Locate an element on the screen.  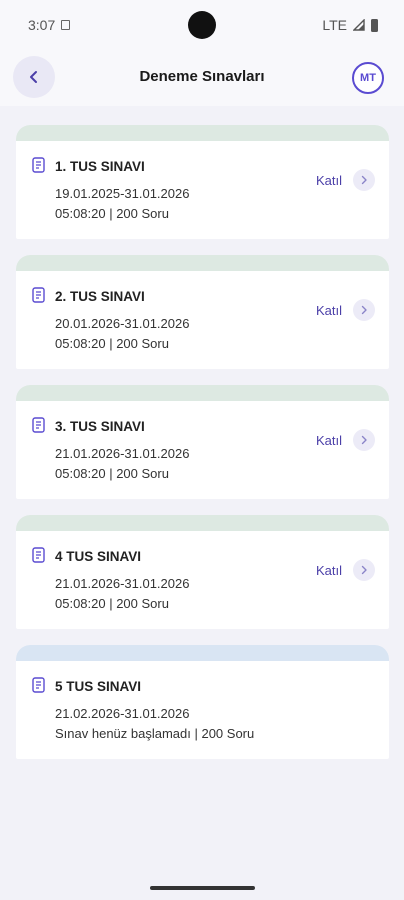
signal-icon is located at coordinates (359, 25).